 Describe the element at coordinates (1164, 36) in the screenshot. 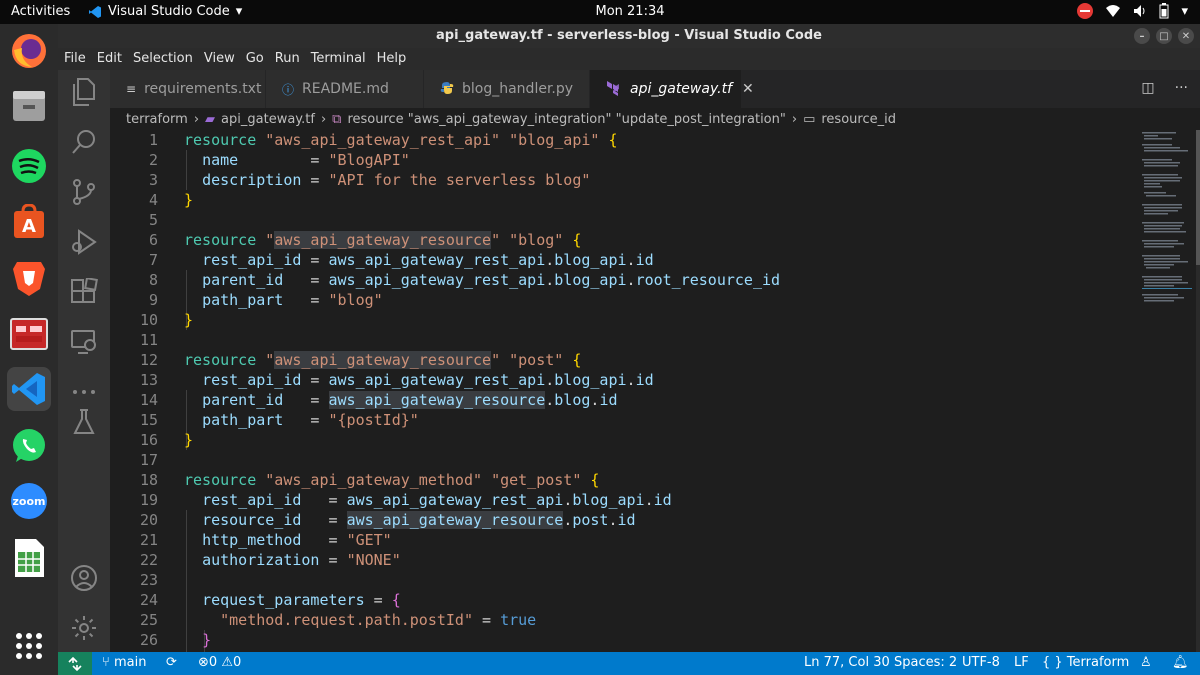

I see `maximize-button: □` at that location.